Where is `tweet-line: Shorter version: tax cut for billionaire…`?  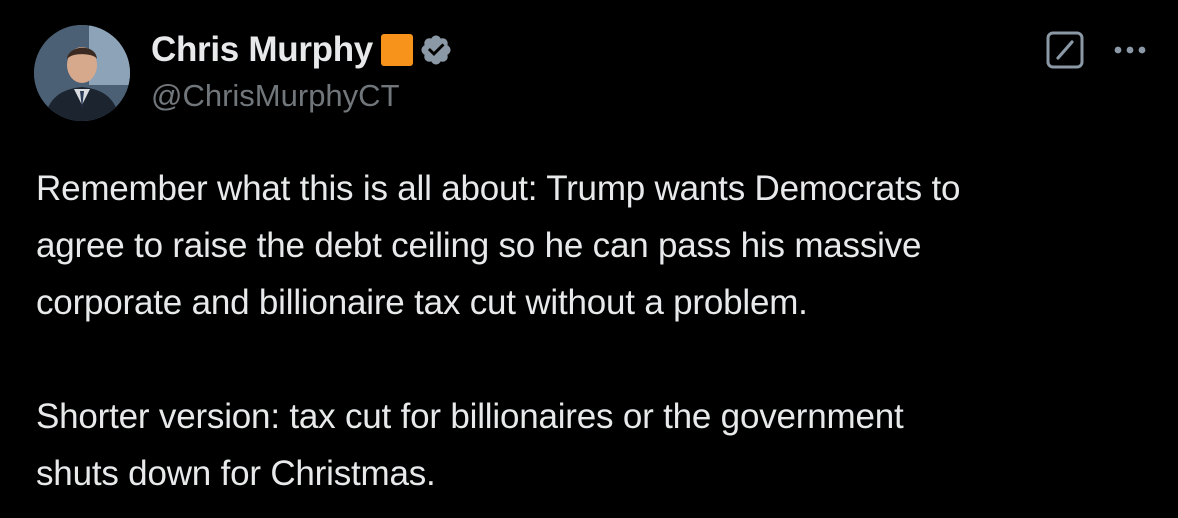
tweet-line: Shorter version: tax cut for billionaire… is located at coordinates (470, 416).